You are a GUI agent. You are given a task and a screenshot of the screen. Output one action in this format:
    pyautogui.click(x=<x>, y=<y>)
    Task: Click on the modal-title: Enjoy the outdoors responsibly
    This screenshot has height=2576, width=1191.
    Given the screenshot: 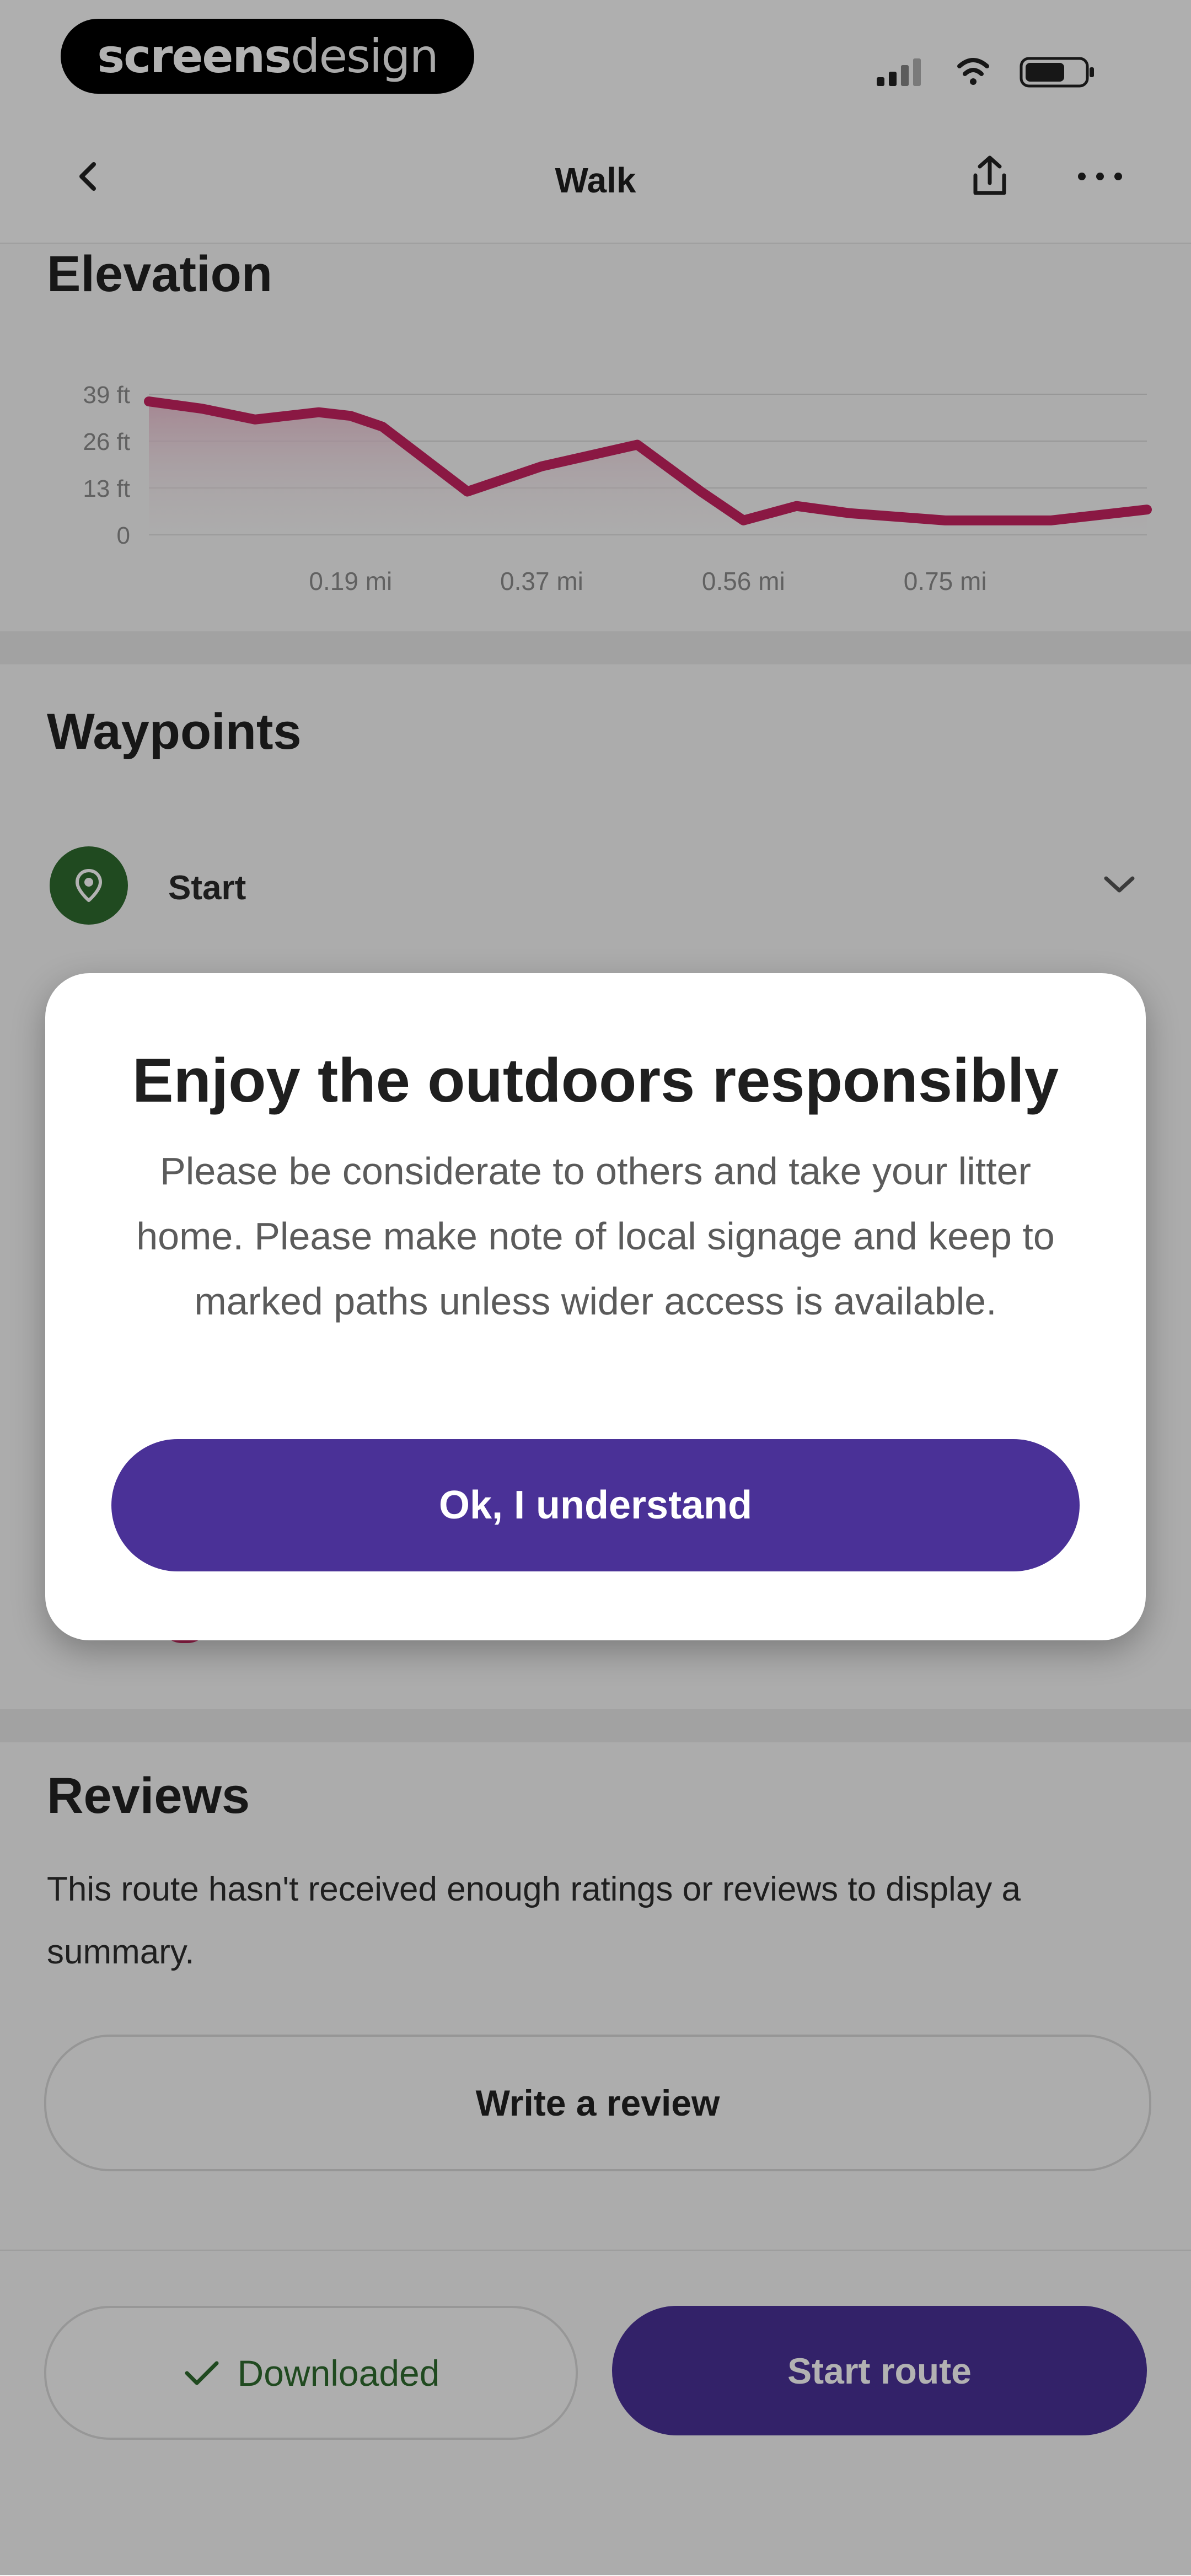 What is the action you would take?
    pyautogui.click(x=595, y=1080)
    